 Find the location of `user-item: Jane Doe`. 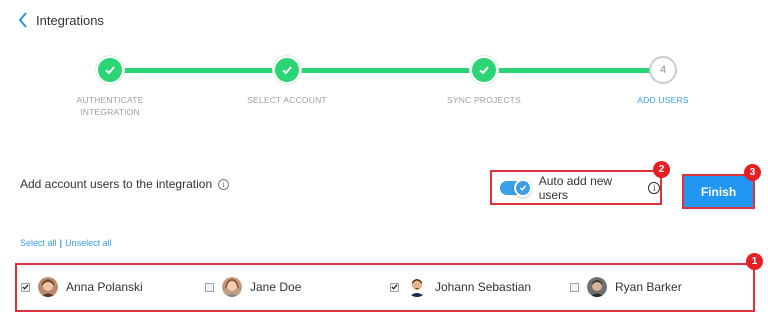

user-item: Jane Doe is located at coordinates (253, 287).